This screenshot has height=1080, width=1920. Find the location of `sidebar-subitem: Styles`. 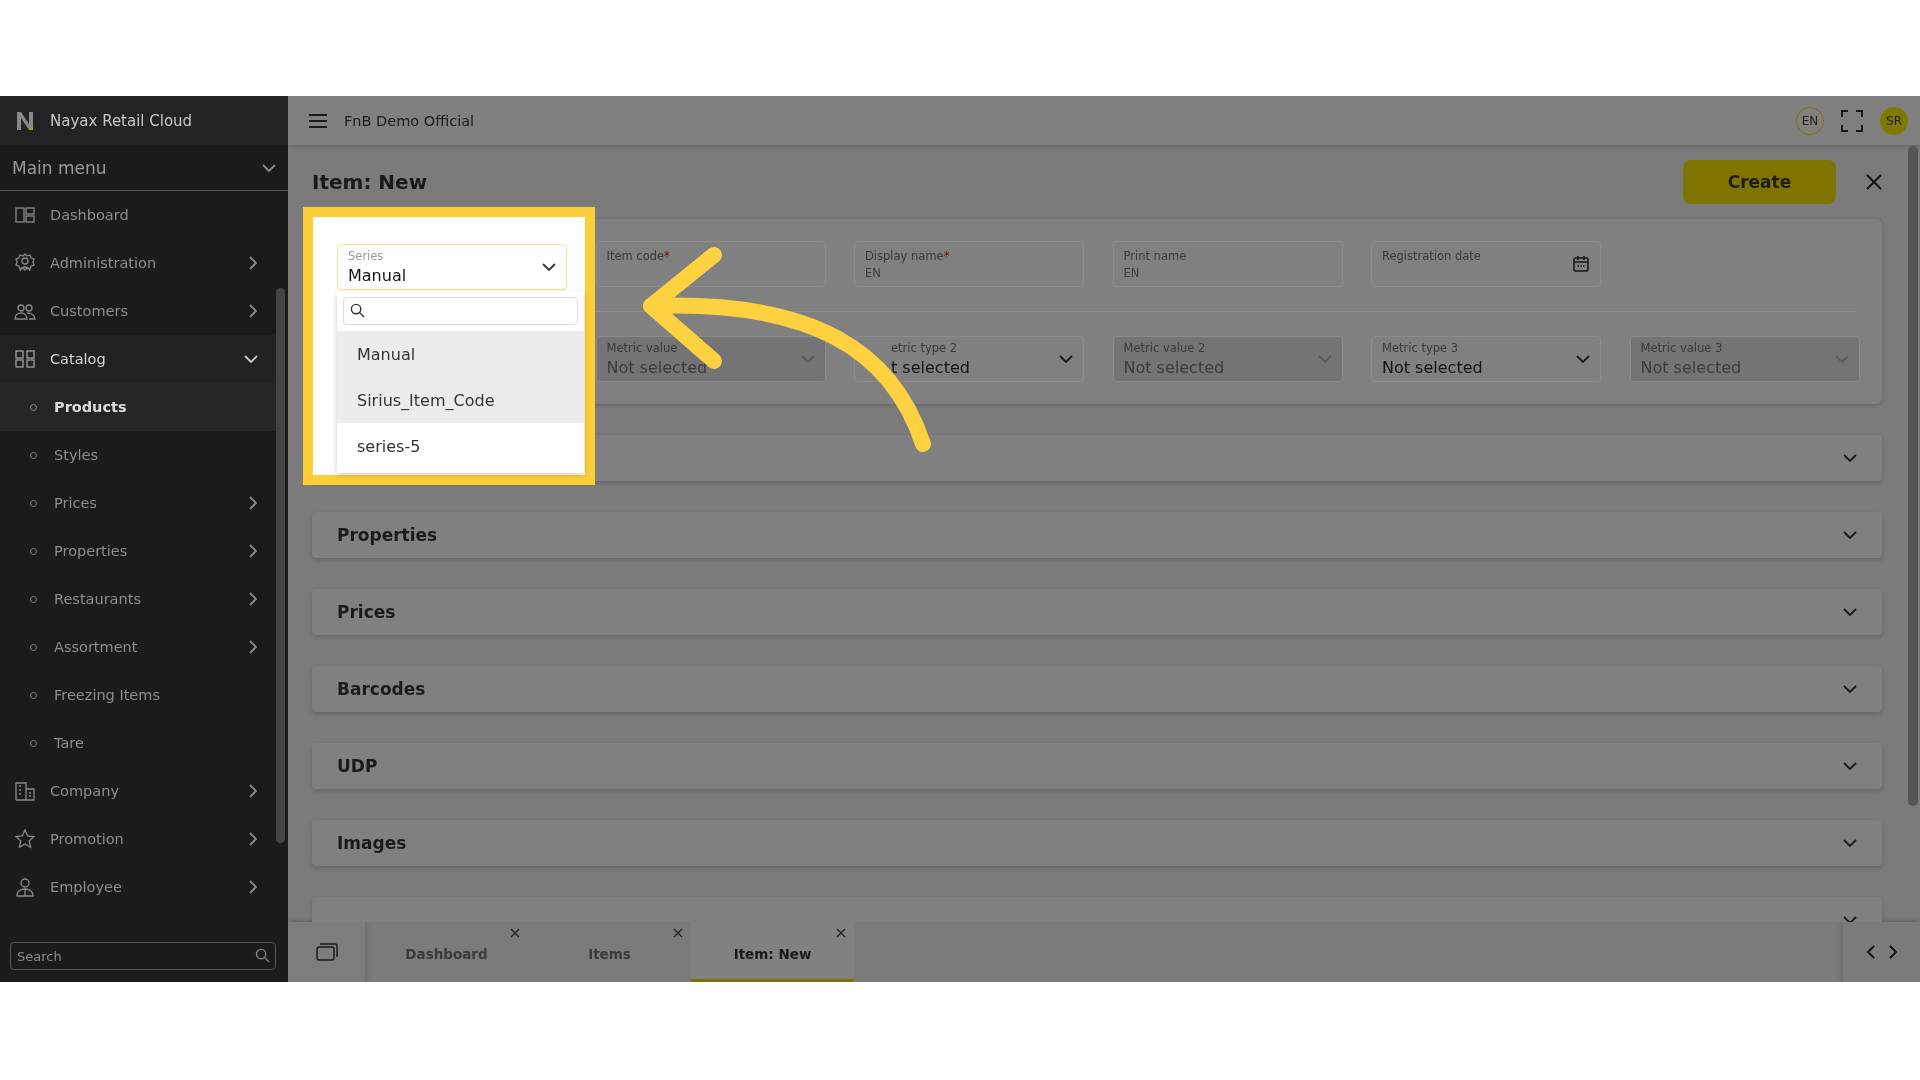

sidebar-subitem: Styles is located at coordinates (138, 455).